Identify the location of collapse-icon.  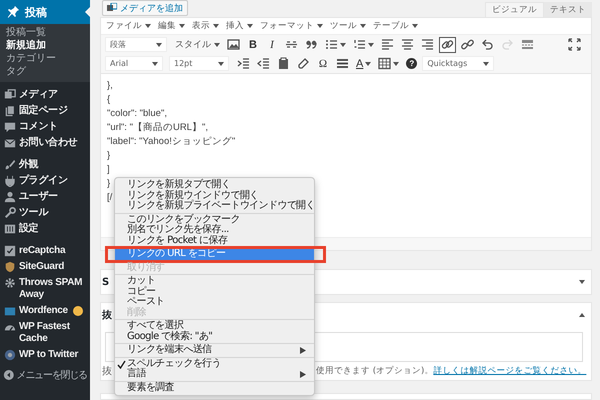
(9, 375).